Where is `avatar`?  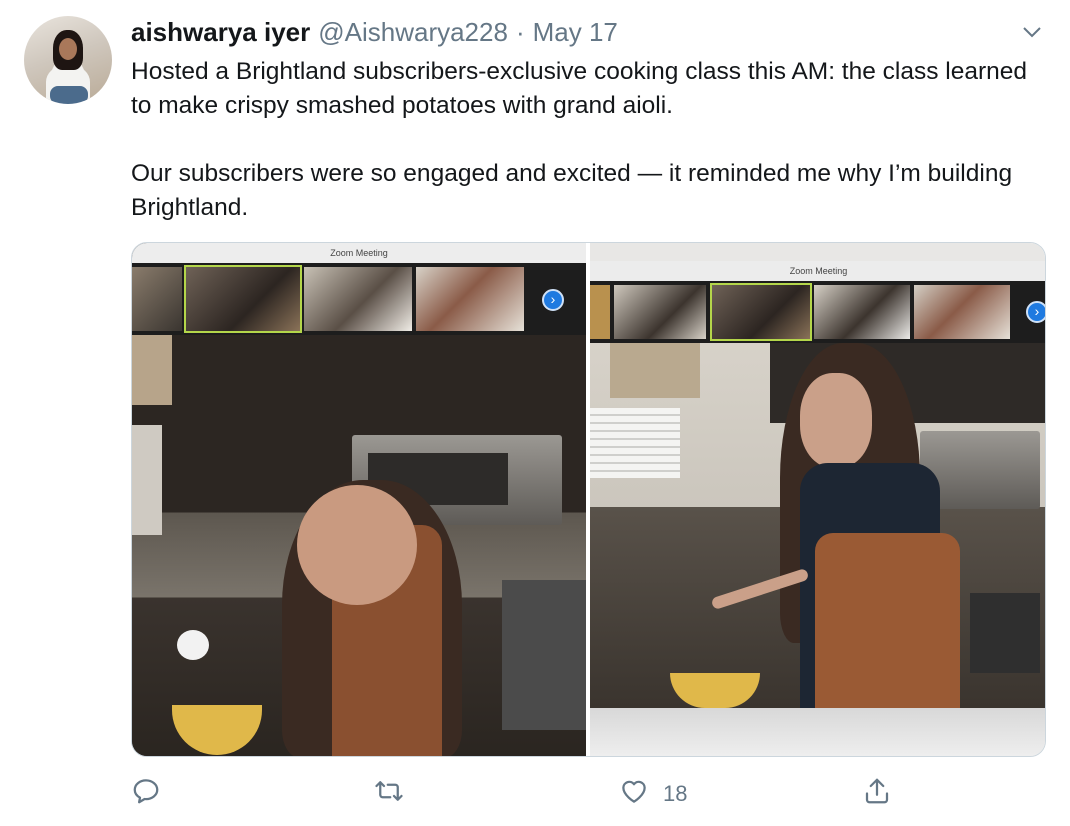 avatar is located at coordinates (68, 60).